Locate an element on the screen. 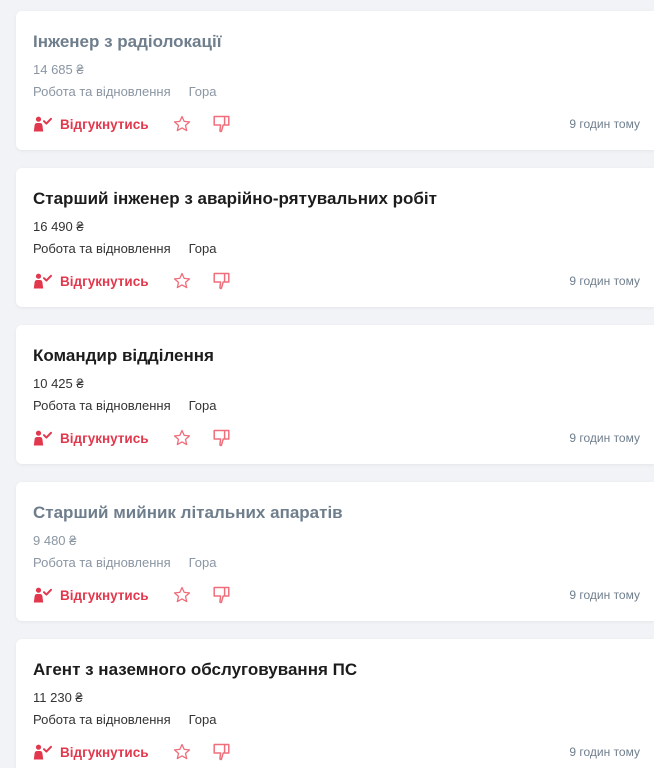 The height and width of the screenshot is (768, 654). job-title: Командир відділення is located at coordinates (123, 356).